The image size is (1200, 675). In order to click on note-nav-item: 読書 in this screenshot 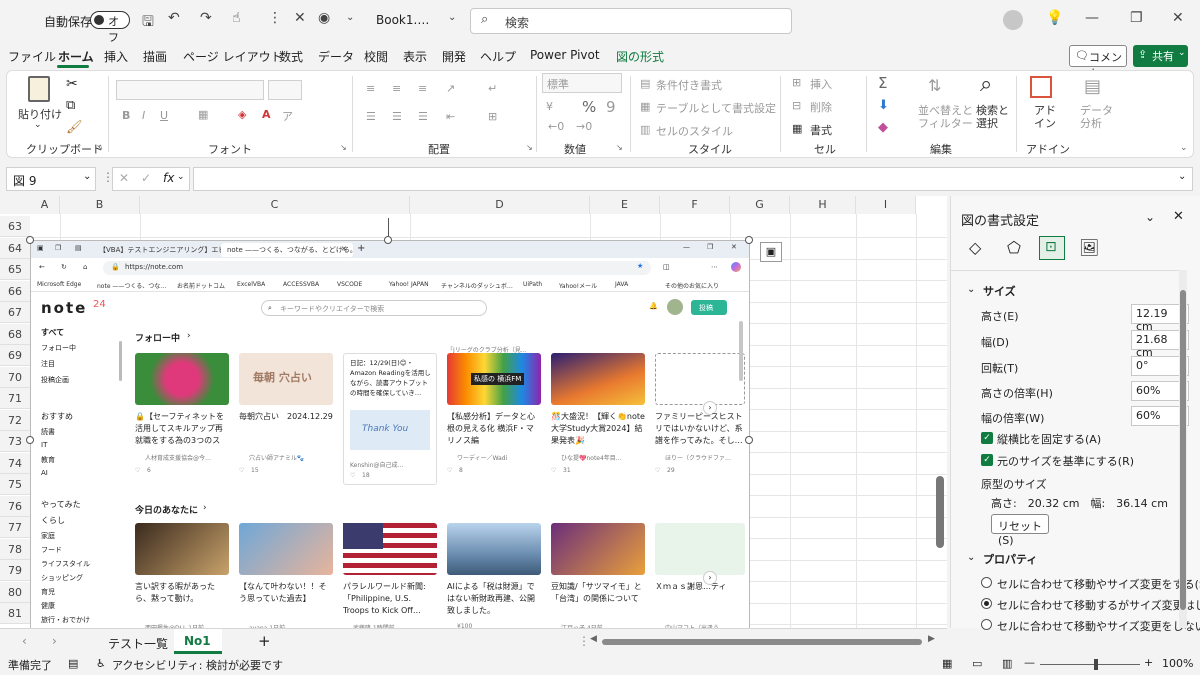, I will do `click(48, 432)`.